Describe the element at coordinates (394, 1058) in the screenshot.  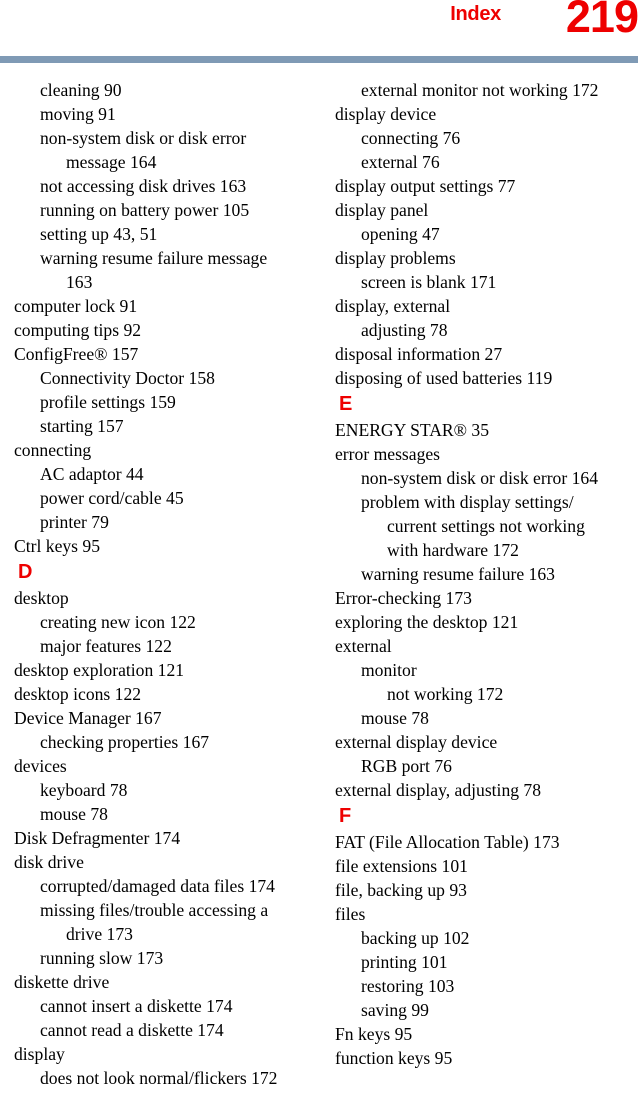
I see `index-entry-main: function keys 95` at that location.